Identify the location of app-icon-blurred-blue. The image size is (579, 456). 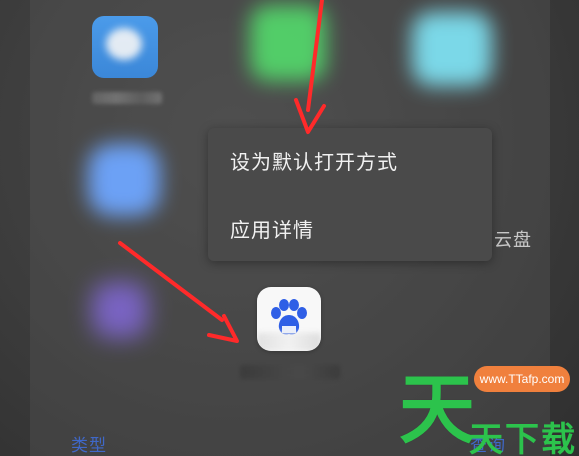
(125, 47).